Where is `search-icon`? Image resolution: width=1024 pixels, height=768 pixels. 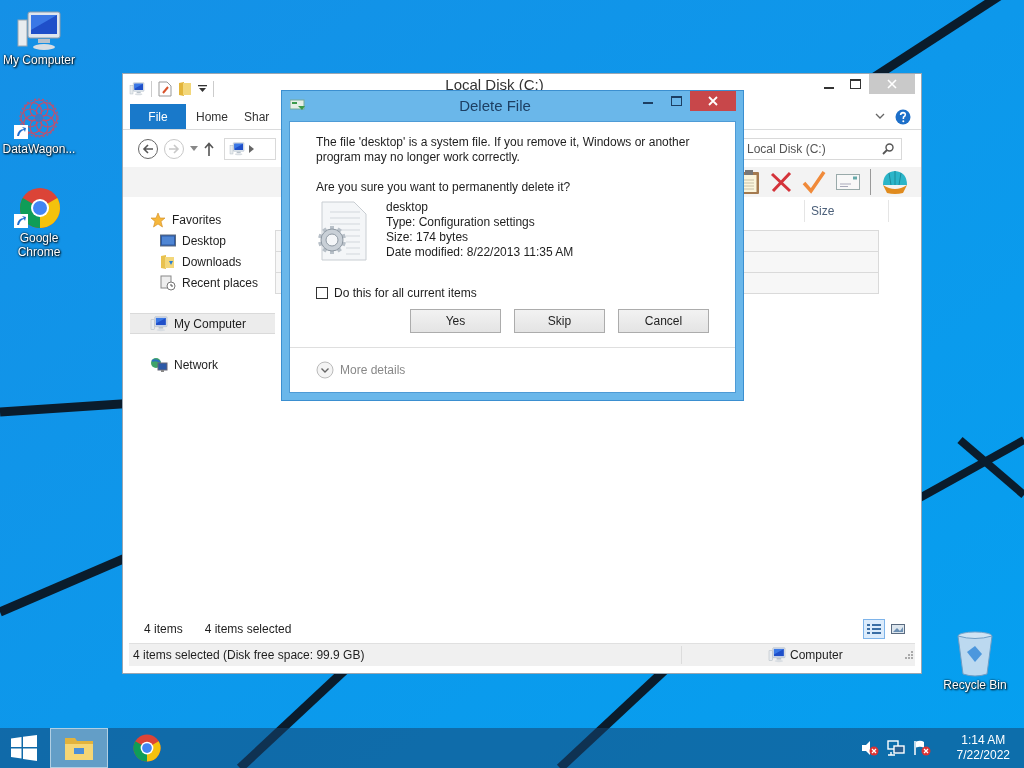
search-icon is located at coordinates (888, 148).